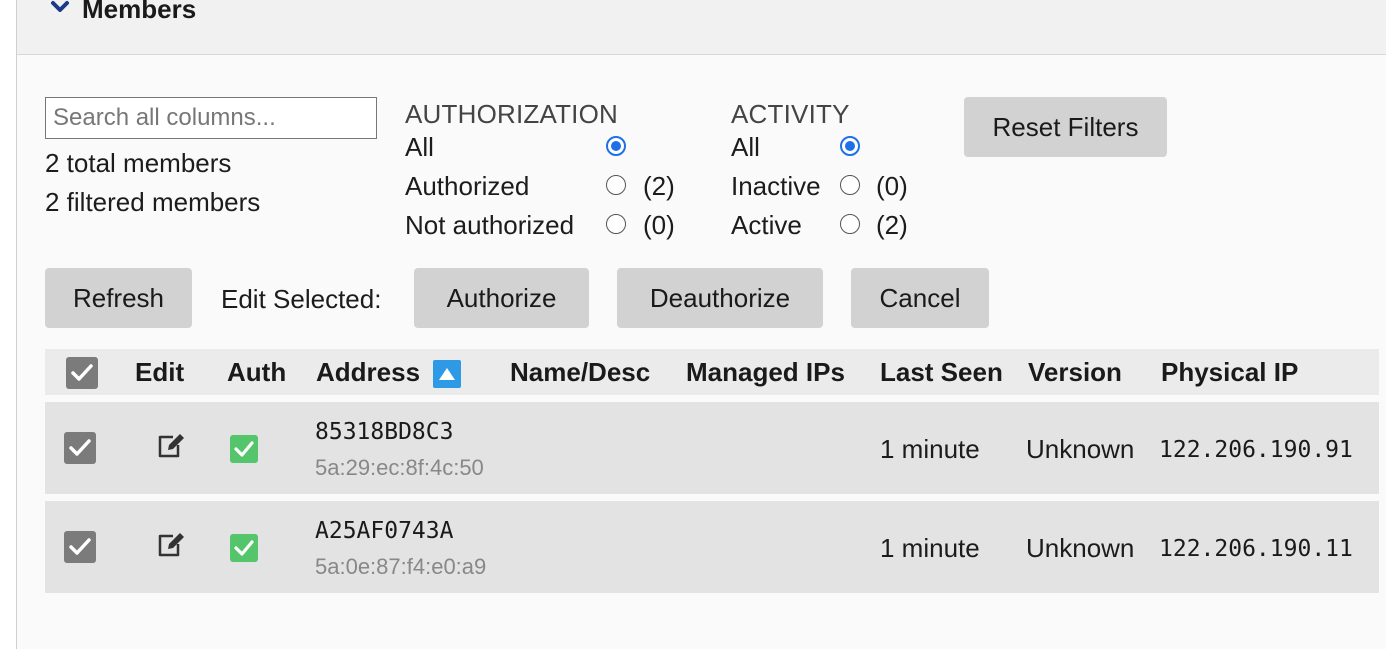 Image resolution: width=1386 pixels, height=649 pixels. I want to click on activity-option-active-radio, so click(850, 224).